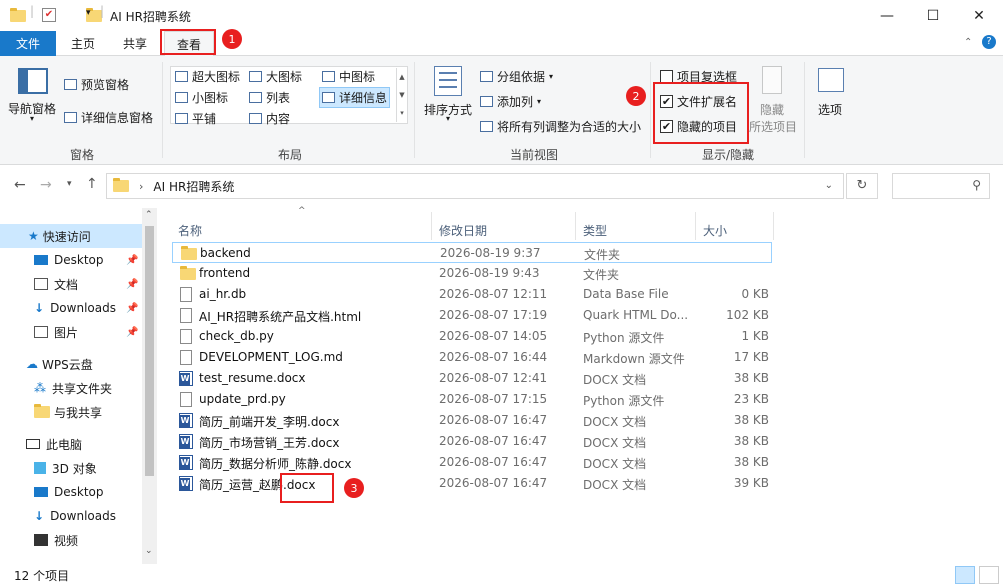 Image resolution: width=1003 pixels, height=587 pixels. Describe the element at coordinates (269, 118) in the screenshot. I see `layout-content: 内容` at that location.